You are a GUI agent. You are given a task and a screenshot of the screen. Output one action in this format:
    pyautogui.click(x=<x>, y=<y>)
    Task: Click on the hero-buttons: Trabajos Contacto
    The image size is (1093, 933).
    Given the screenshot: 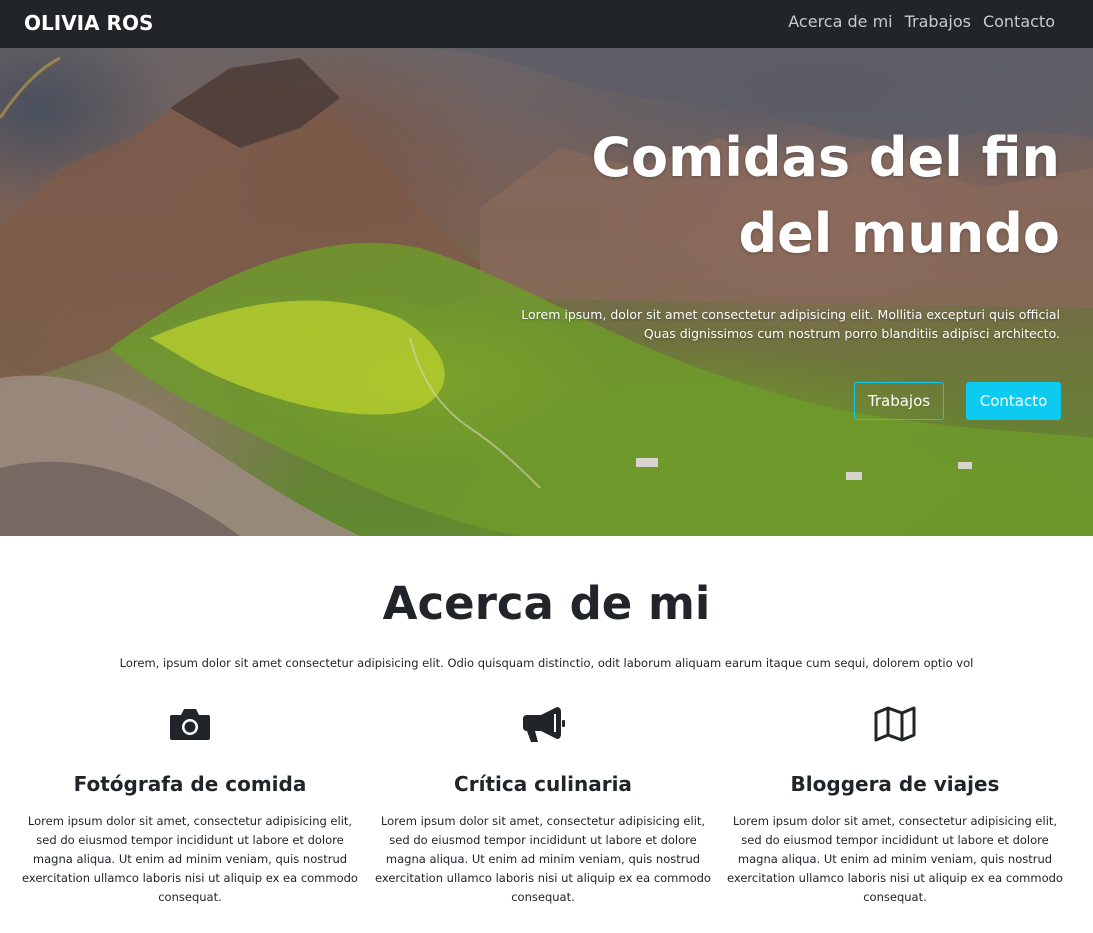 What is the action you would take?
    pyautogui.click(x=957, y=401)
    